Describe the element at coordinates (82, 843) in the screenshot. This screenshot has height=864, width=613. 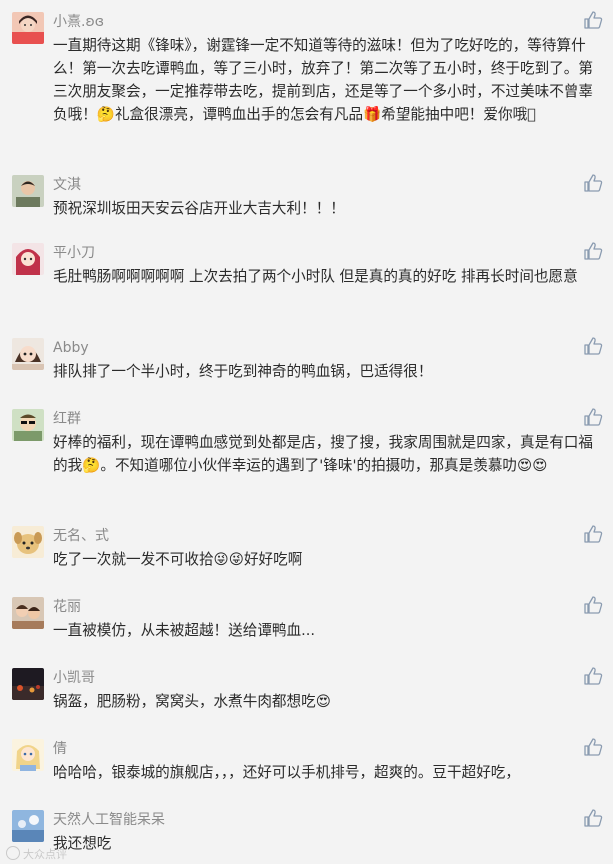
I see `comment-text: 我还想吃` at that location.